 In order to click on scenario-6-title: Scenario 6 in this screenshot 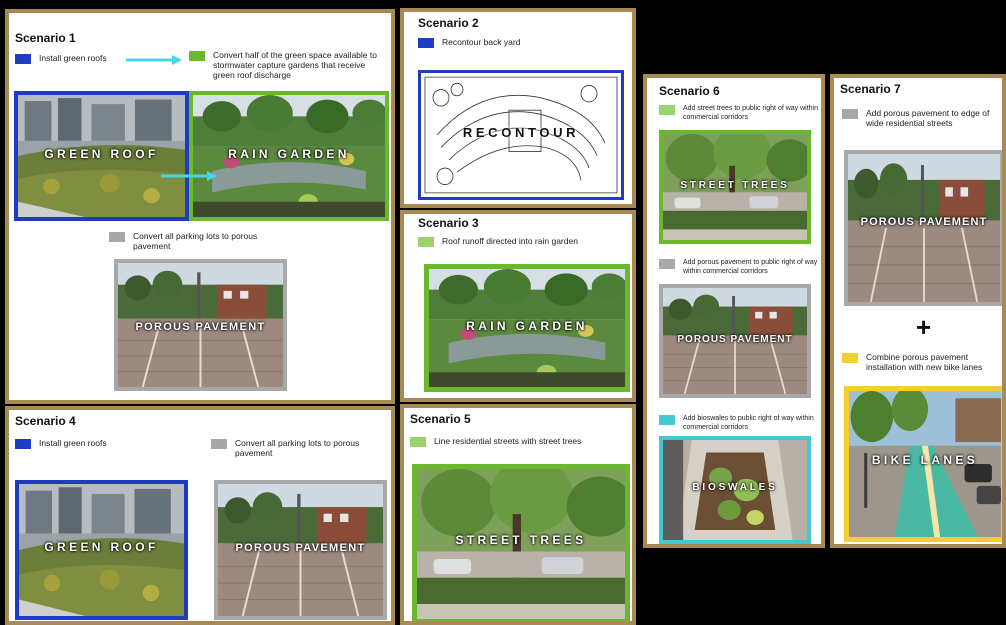, I will do `click(689, 91)`.